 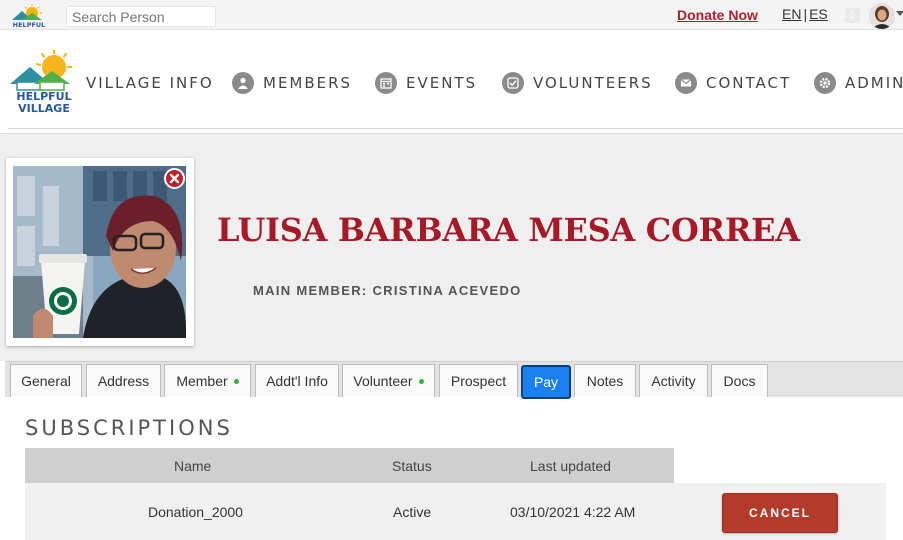 I want to click on tab-address-label: Address, so click(x=123, y=381).